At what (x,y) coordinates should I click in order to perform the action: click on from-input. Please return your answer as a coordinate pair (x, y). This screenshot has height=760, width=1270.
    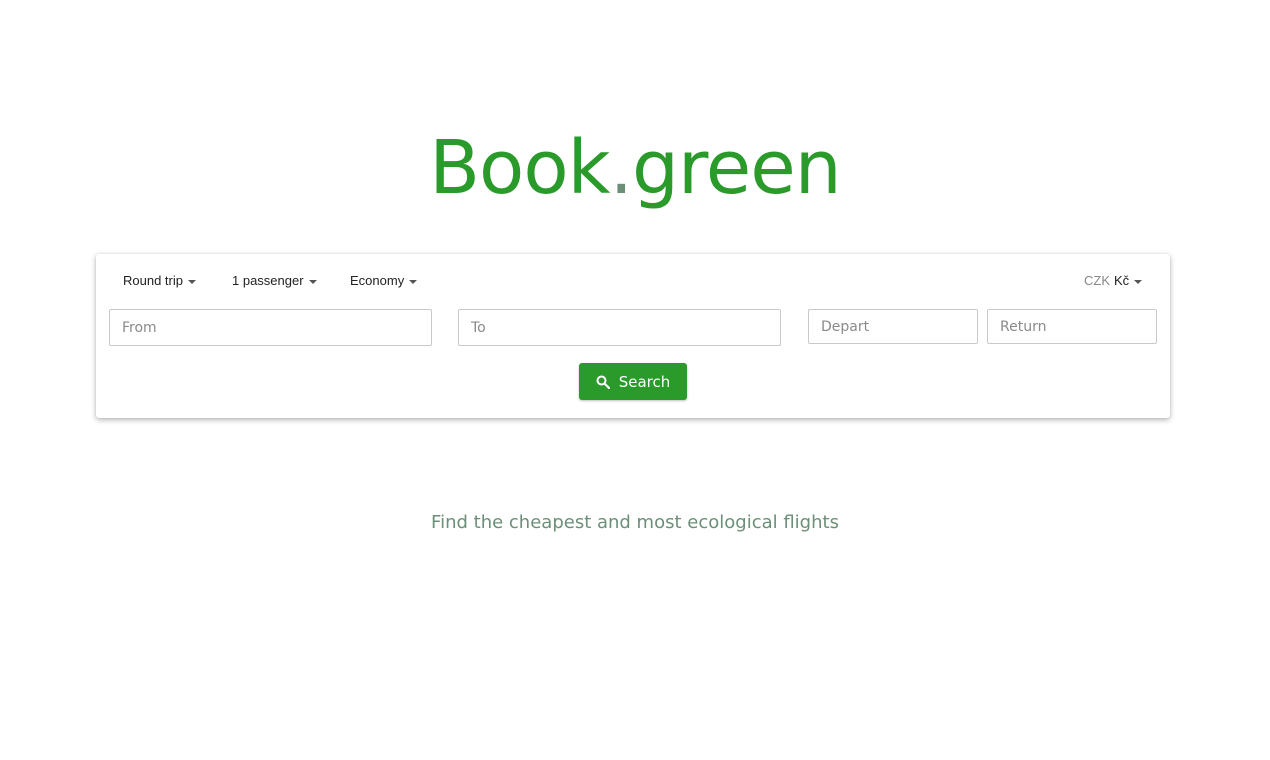
    Looking at the image, I should click on (270, 327).